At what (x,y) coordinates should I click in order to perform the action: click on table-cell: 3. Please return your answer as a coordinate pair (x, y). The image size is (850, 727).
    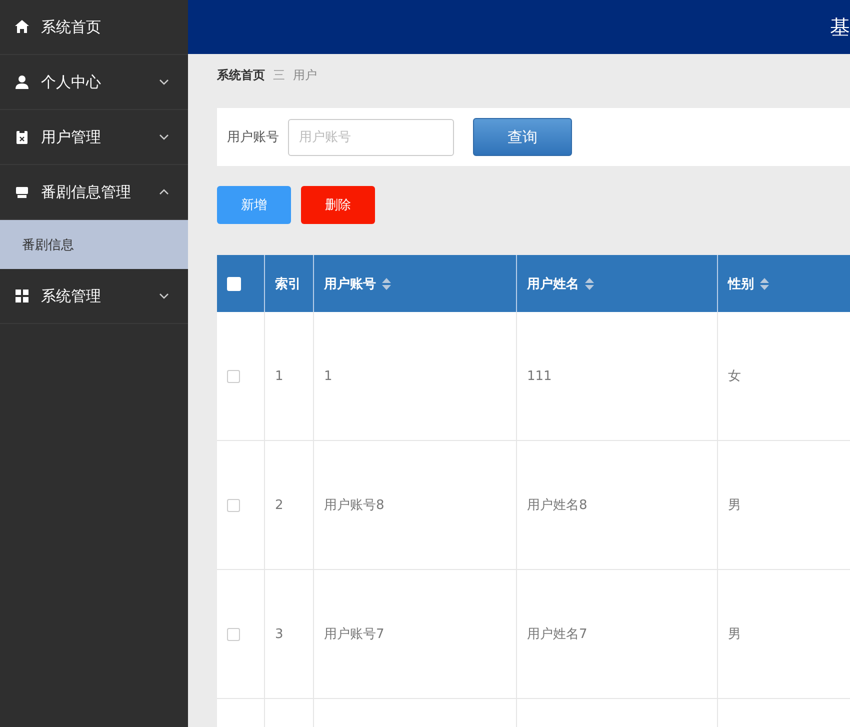
    Looking at the image, I should click on (289, 634).